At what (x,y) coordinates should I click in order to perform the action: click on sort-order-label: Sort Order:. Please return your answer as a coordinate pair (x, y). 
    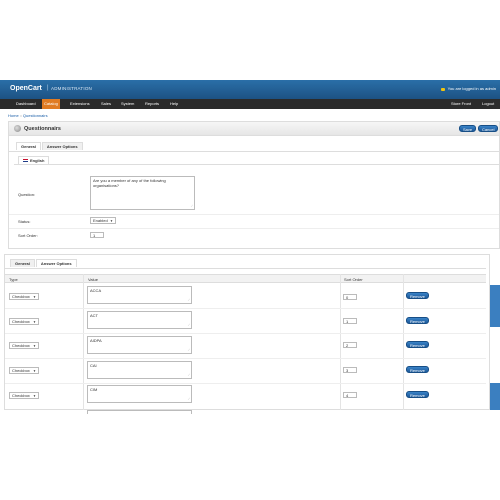
    Looking at the image, I should click on (28, 235).